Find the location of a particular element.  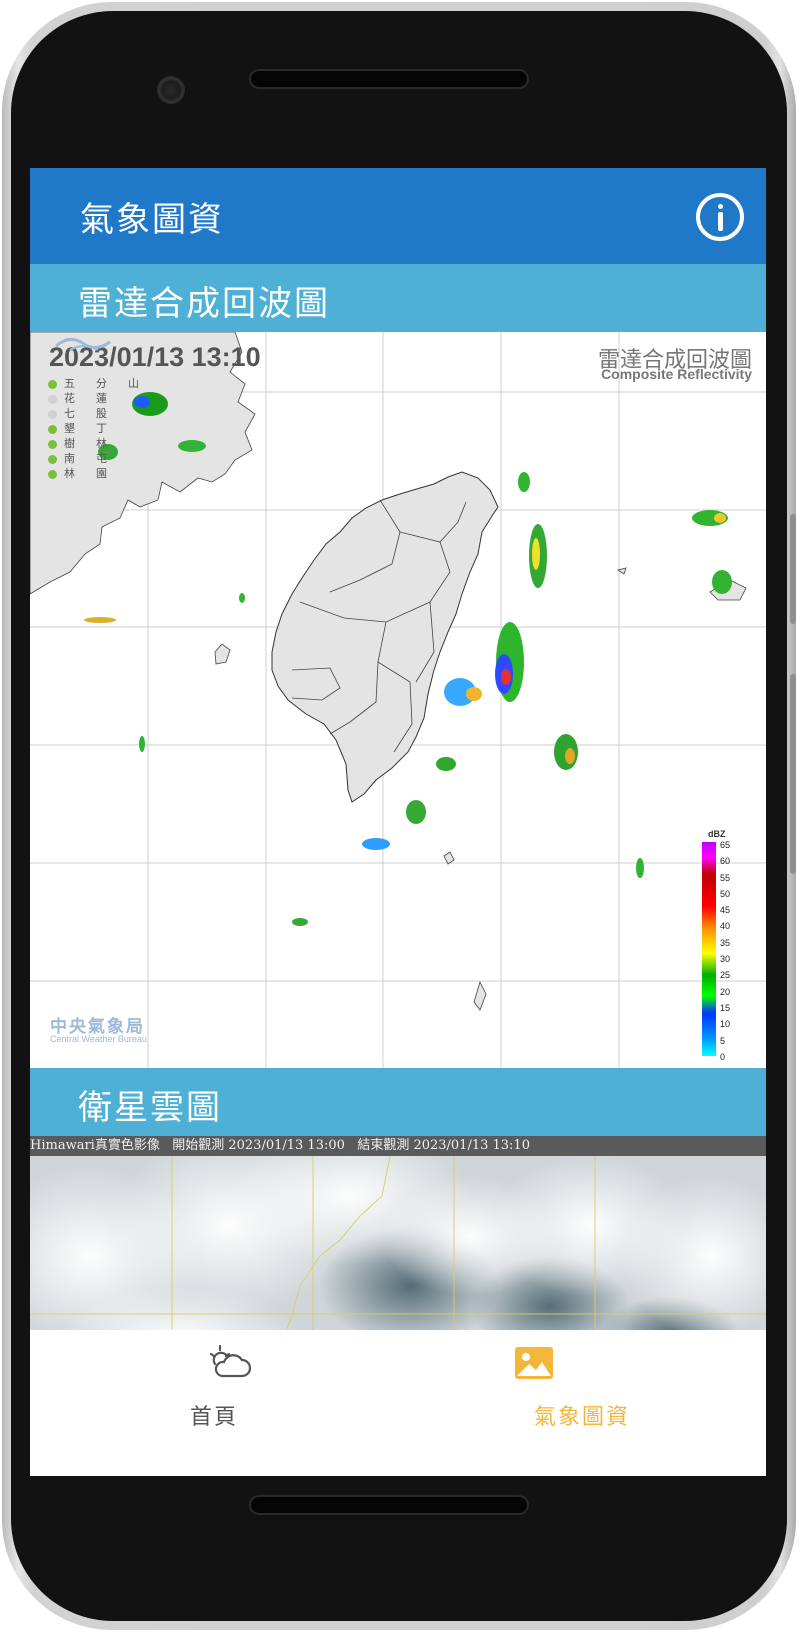

legend-tick: 45 is located at coordinates (725, 910).